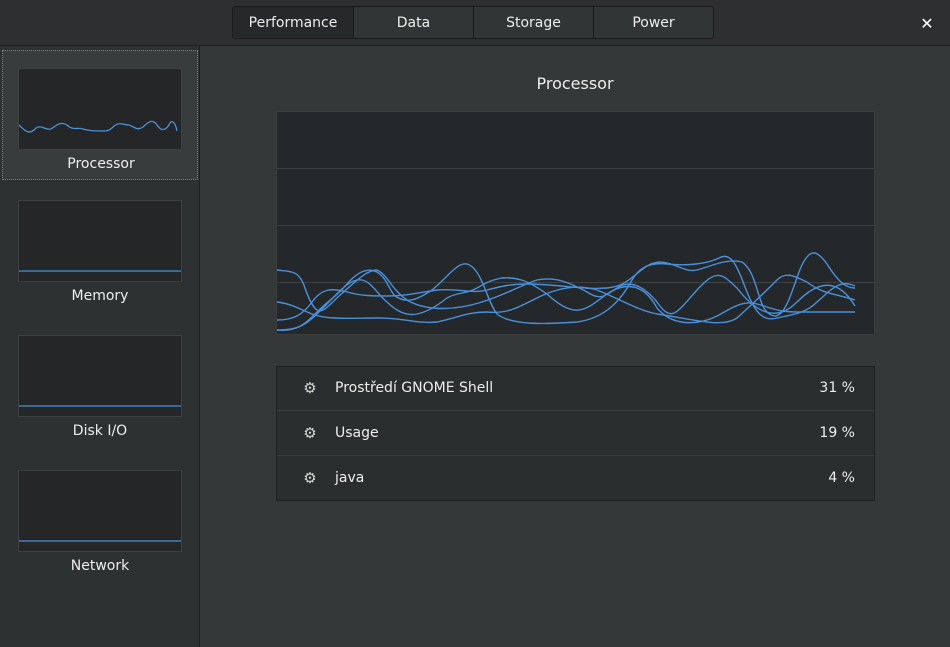  What do you see at coordinates (927, 23) in the screenshot?
I see `close-icon: ✕` at bounding box center [927, 23].